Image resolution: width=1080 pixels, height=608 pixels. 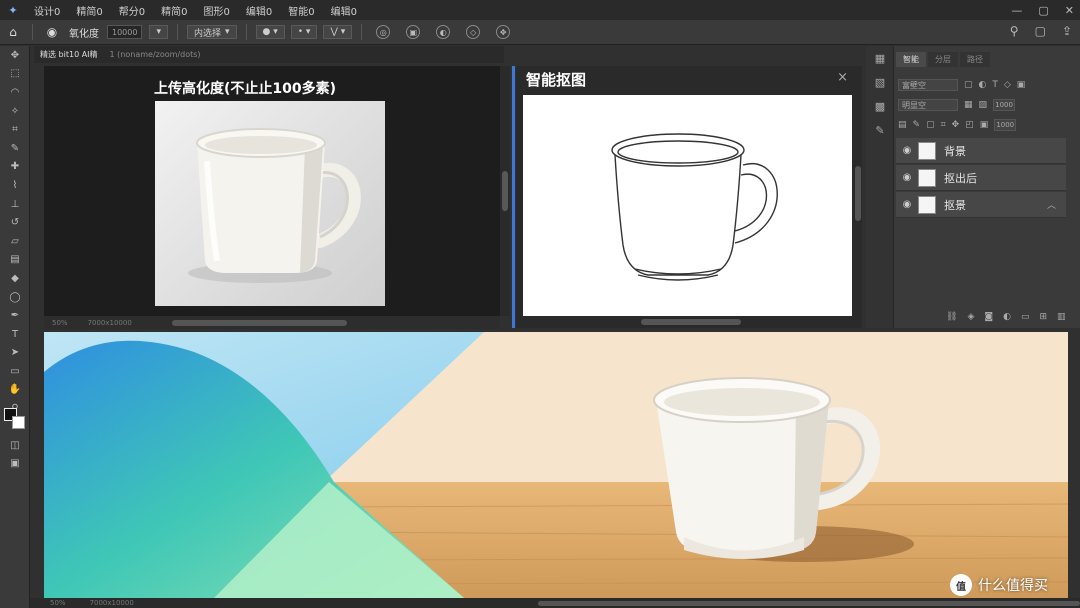 What do you see at coordinates (15, 390) in the screenshot?
I see `hand-tool-icon: ✋` at bounding box center [15, 390].